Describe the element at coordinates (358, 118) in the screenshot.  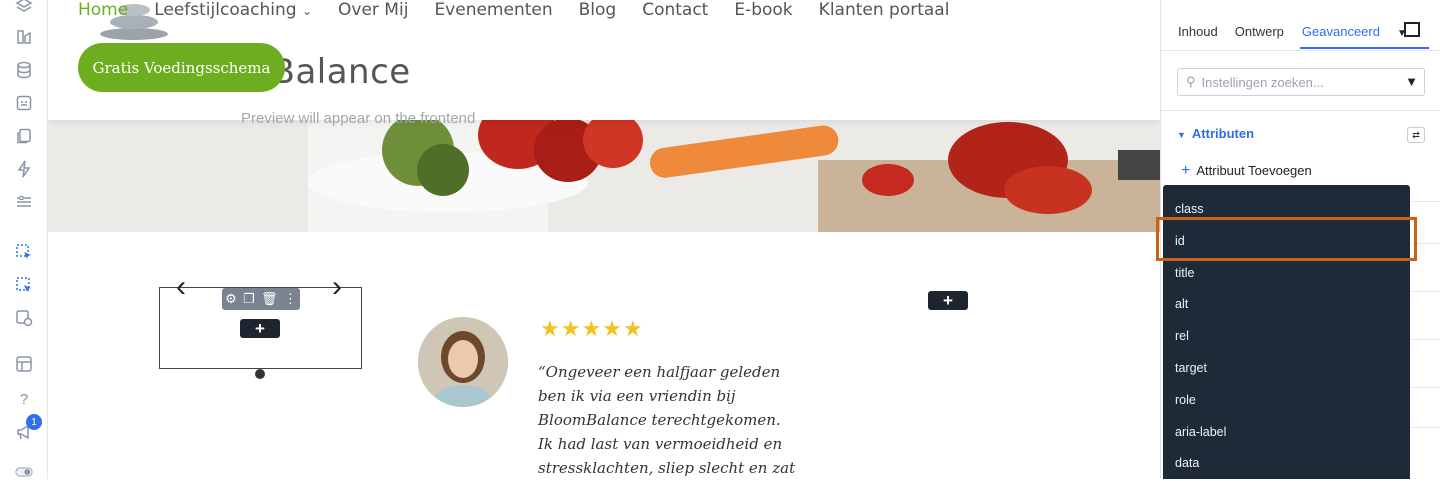
I see `preview-notice: Preview will appear on the frontend` at that location.